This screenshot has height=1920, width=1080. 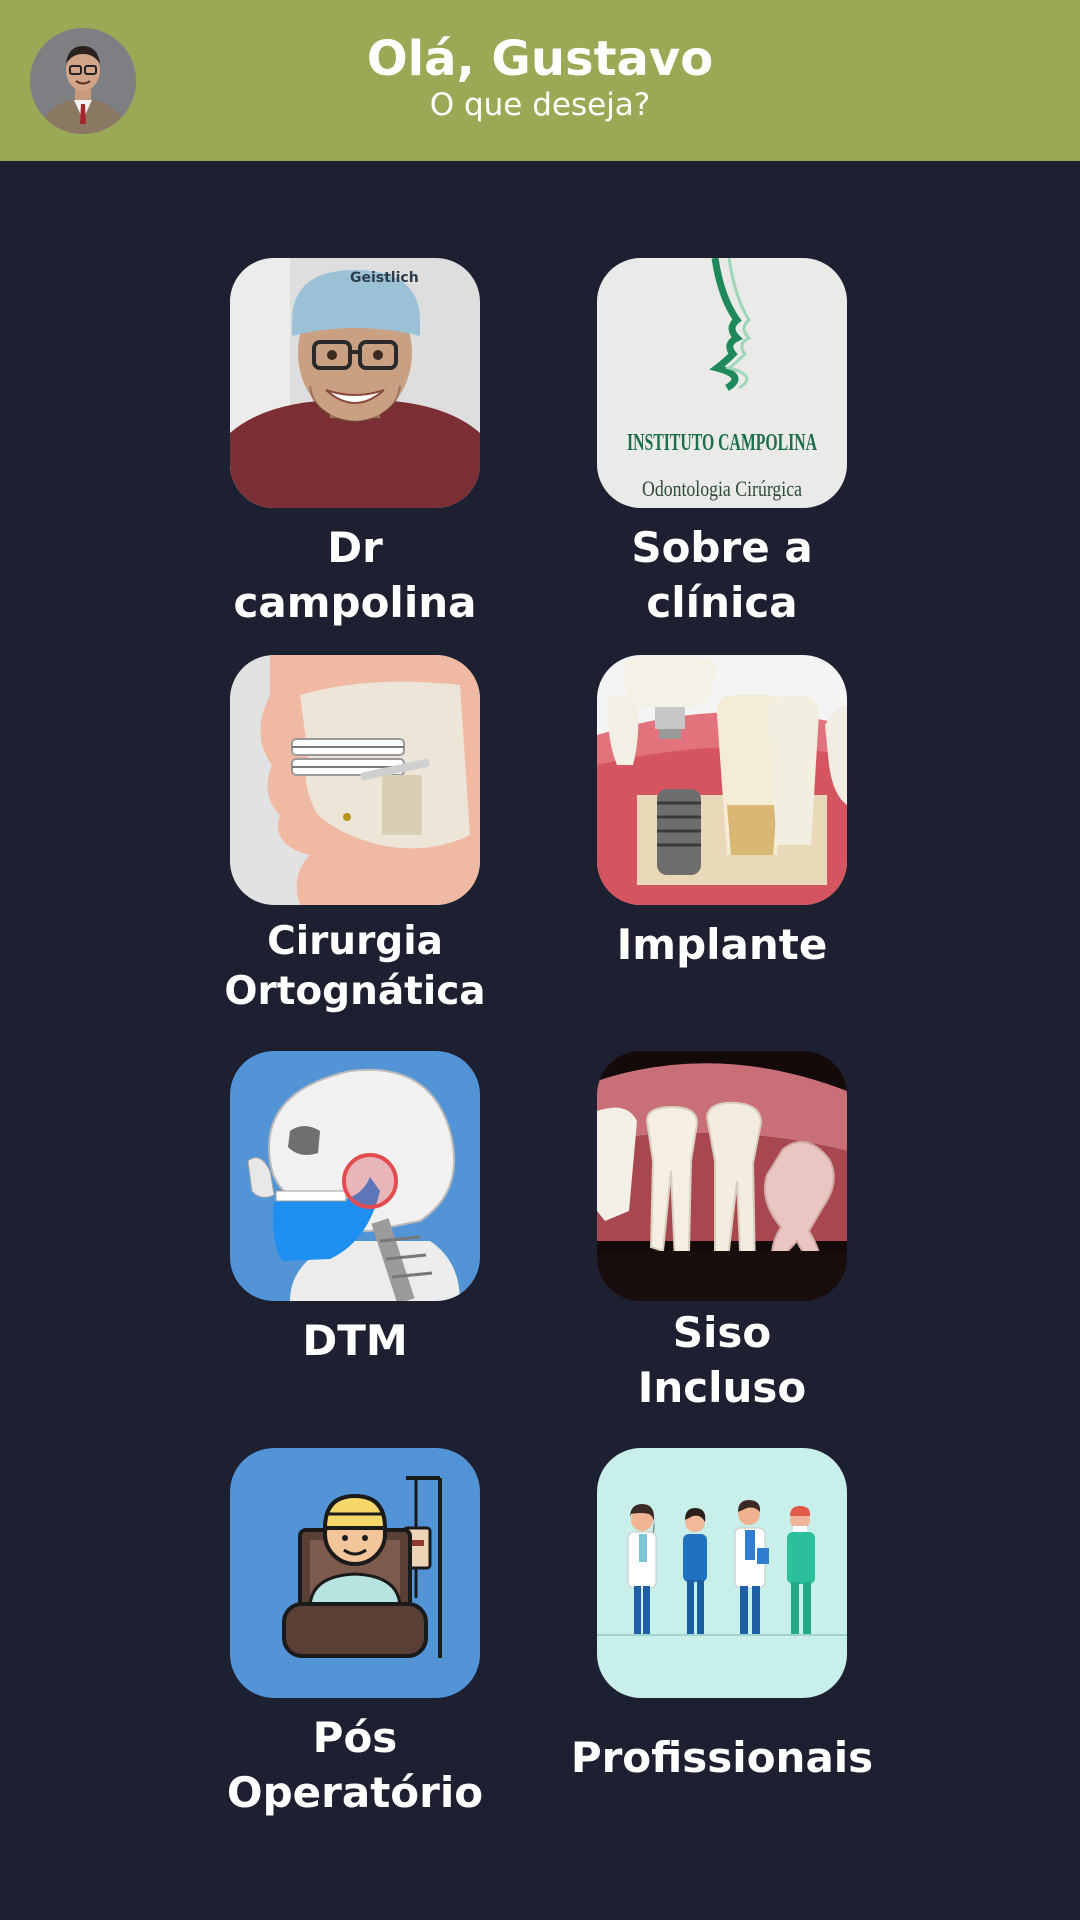 I want to click on menu-label-line: Dr, so click(x=355, y=547).